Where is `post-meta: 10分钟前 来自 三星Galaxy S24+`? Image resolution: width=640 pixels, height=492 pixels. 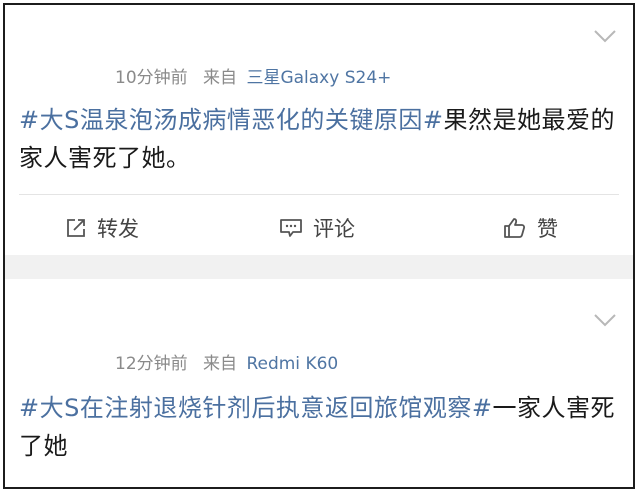
post-meta: 10分钟前 来自 三星Galaxy S24+ is located at coordinates (253, 75).